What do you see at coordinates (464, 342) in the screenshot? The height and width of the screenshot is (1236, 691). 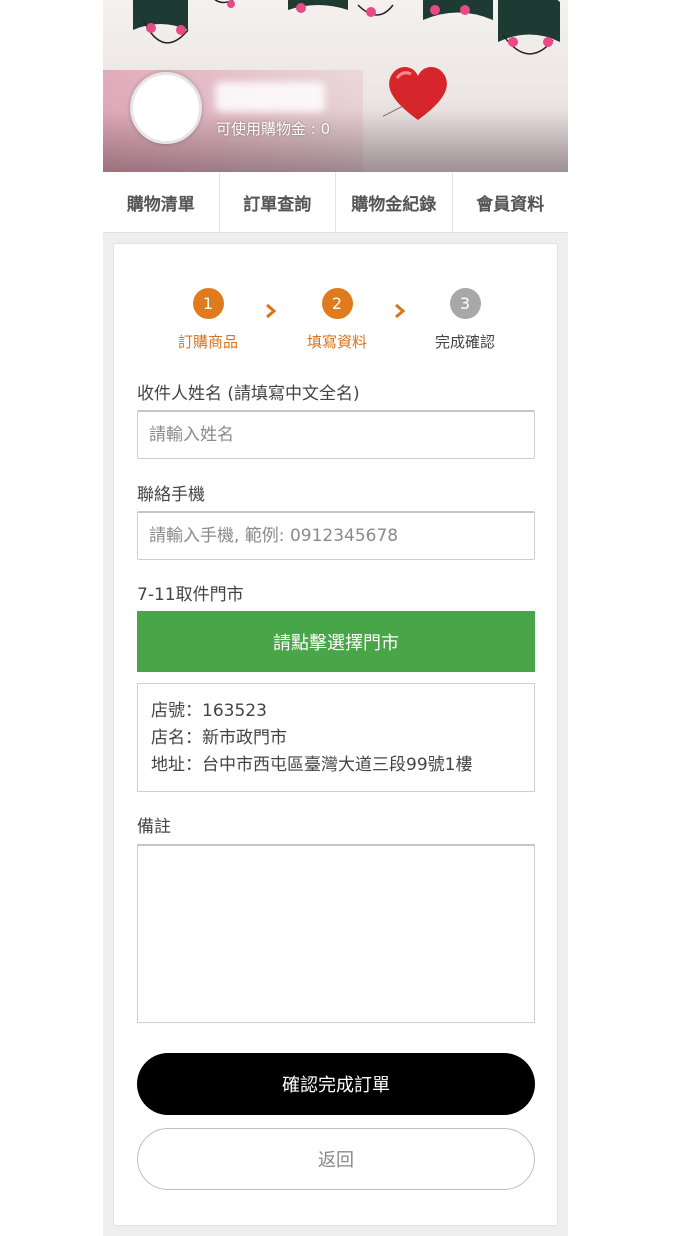 I see `step-label: 完成確認` at bounding box center [464, 342].